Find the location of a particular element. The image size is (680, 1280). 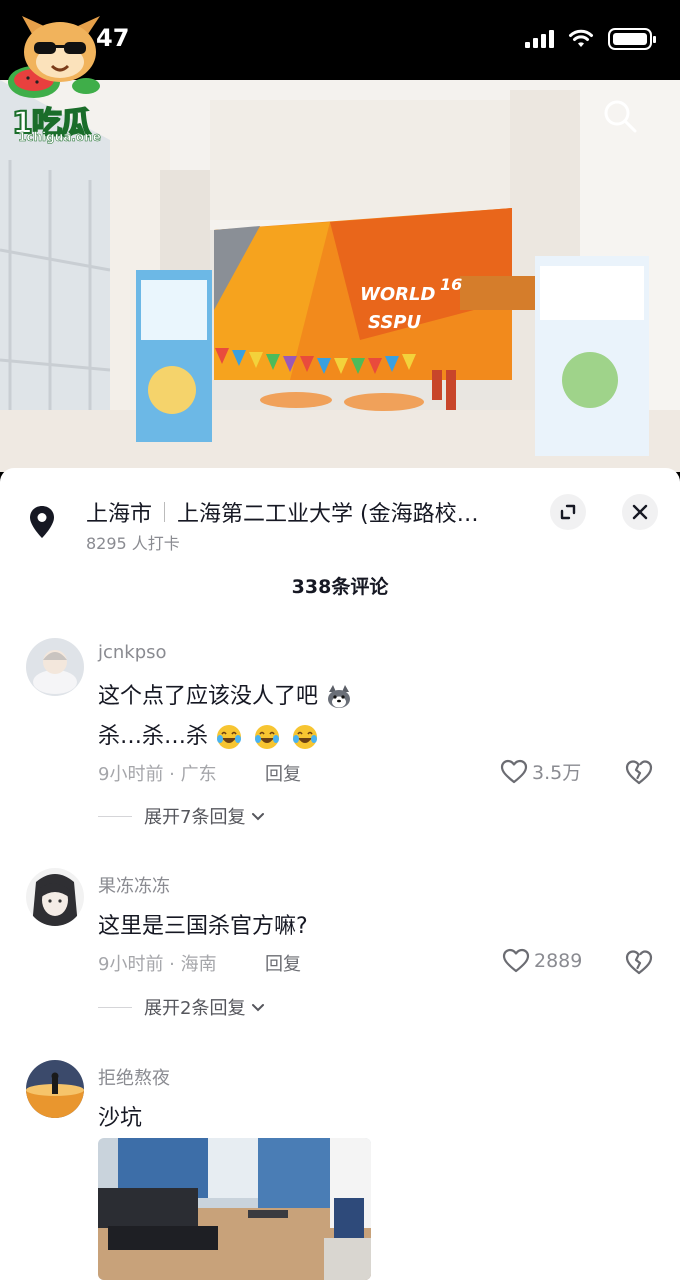

like-button: 3.5万 is located at coordinates (540, 771).